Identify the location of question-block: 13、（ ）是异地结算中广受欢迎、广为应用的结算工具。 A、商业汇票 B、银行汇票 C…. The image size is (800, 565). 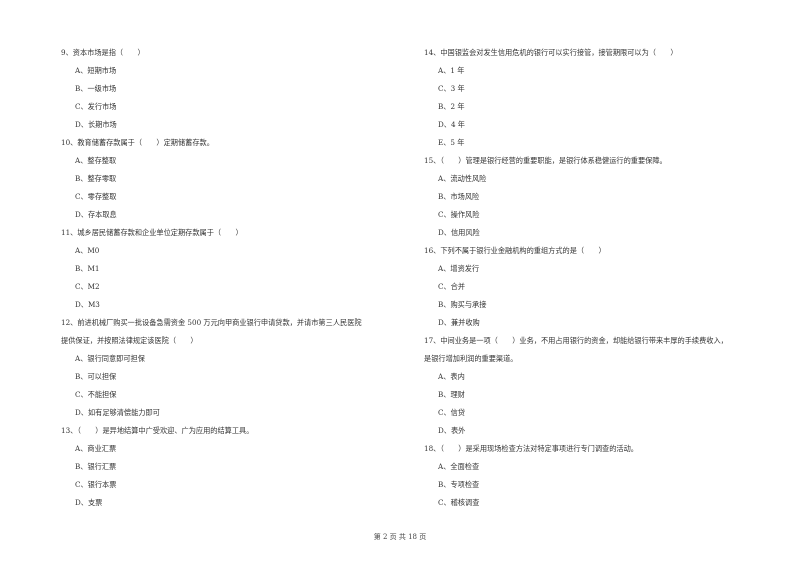
(233, 467).